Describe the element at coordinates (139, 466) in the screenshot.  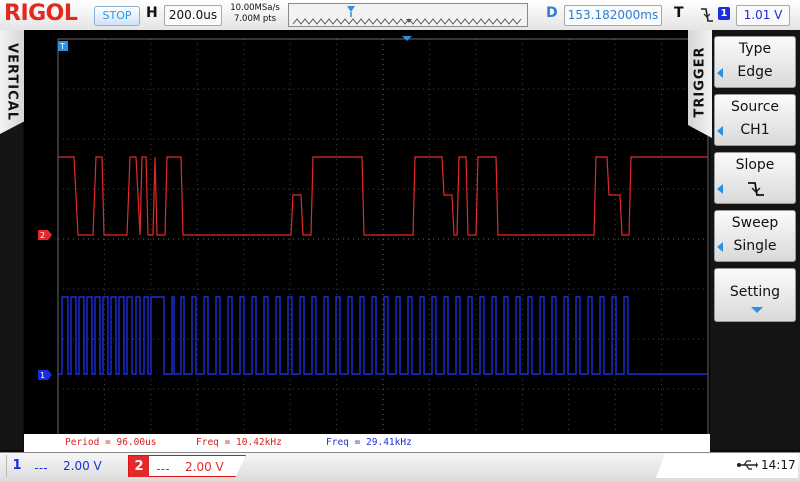
I see `ch2-number: 2` at that location.